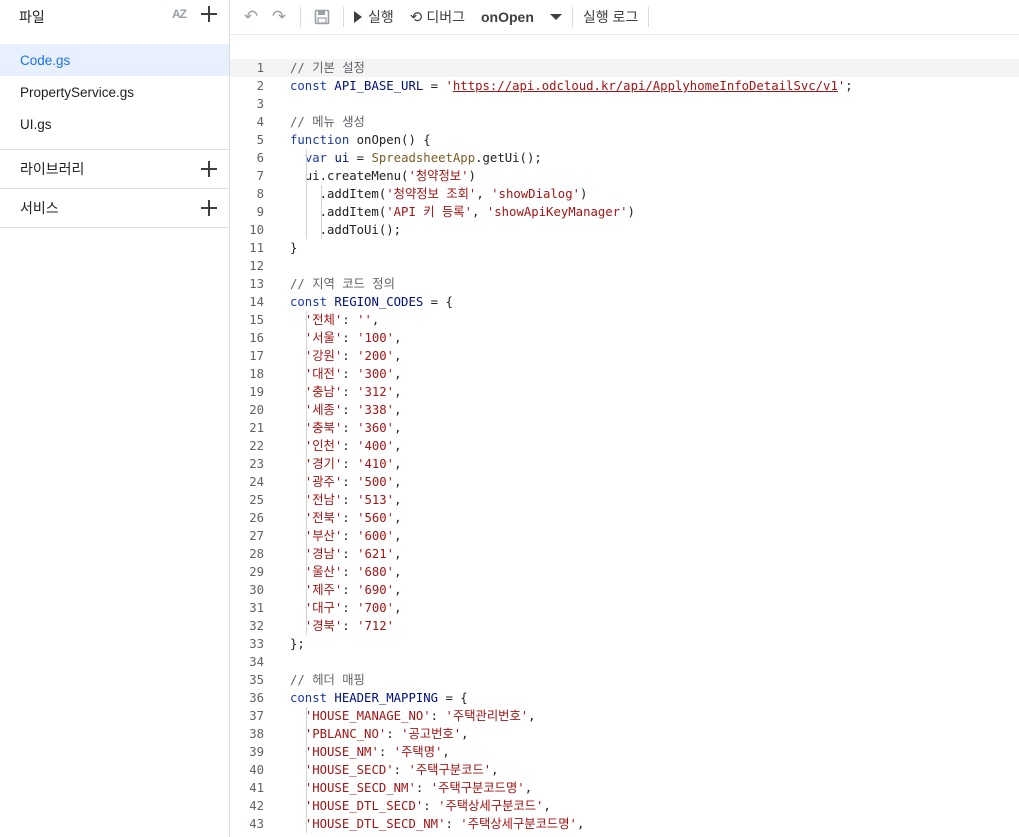 The image size is (1019, 837). I want to click on code-token: '690', so click(376, 590).